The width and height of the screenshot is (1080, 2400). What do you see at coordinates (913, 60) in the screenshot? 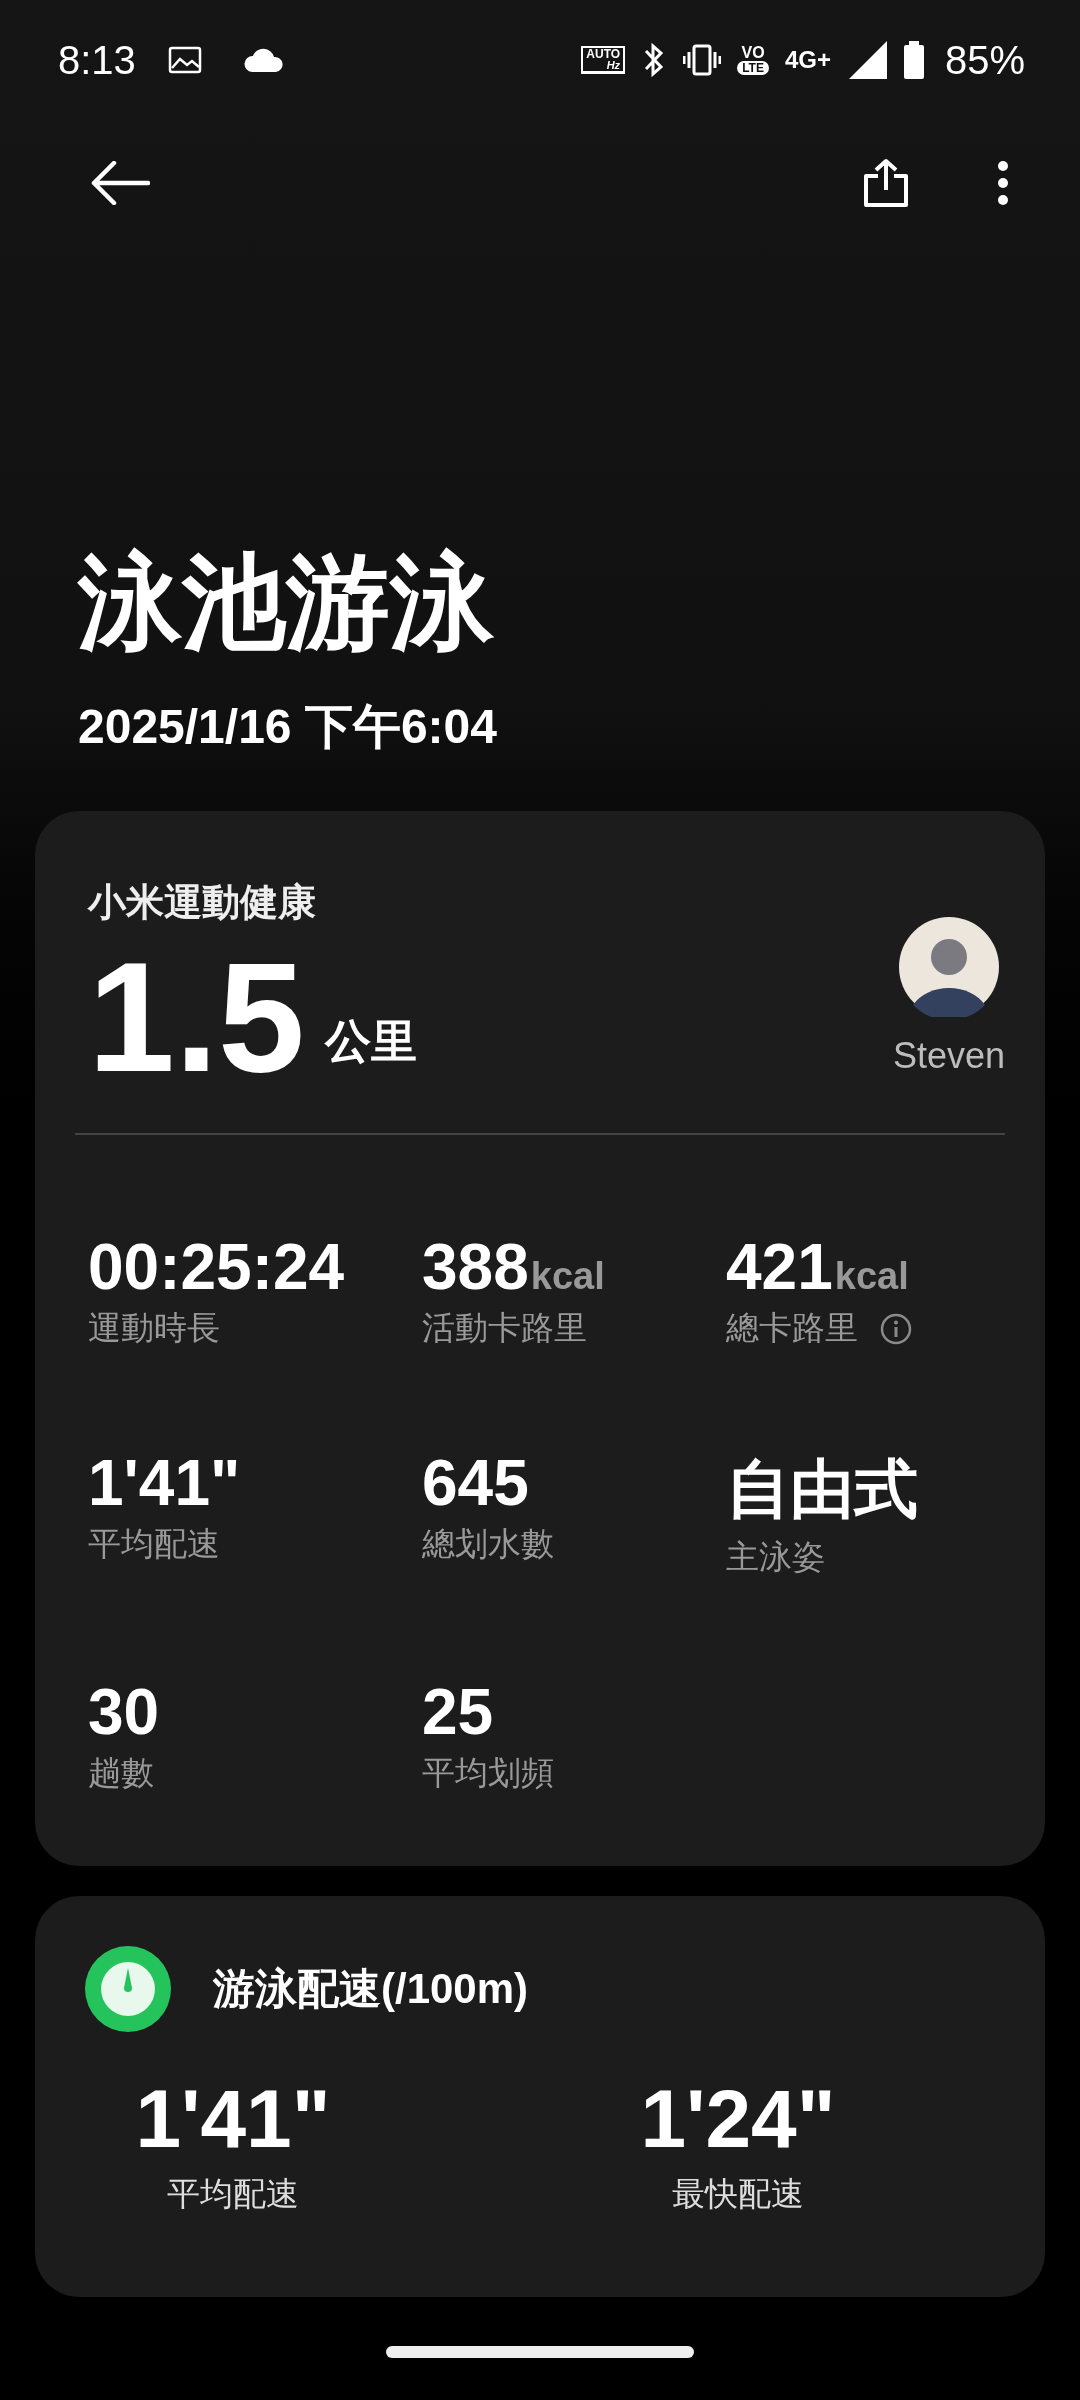
I see `battery-icon` at bounding box center [913, 60].